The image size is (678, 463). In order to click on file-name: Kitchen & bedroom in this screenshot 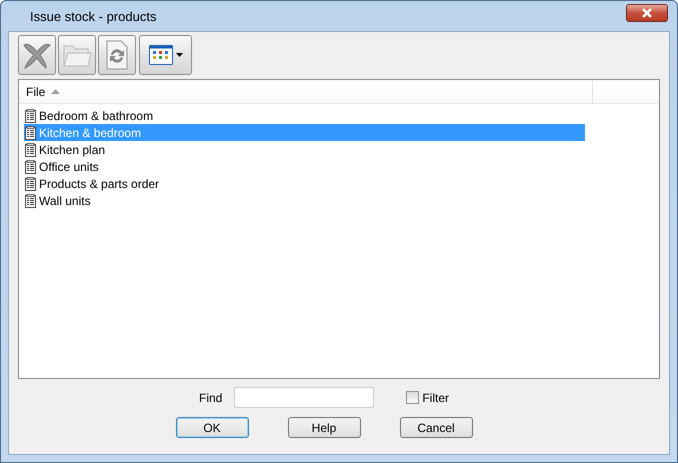, I will do `click(90, 133)`.